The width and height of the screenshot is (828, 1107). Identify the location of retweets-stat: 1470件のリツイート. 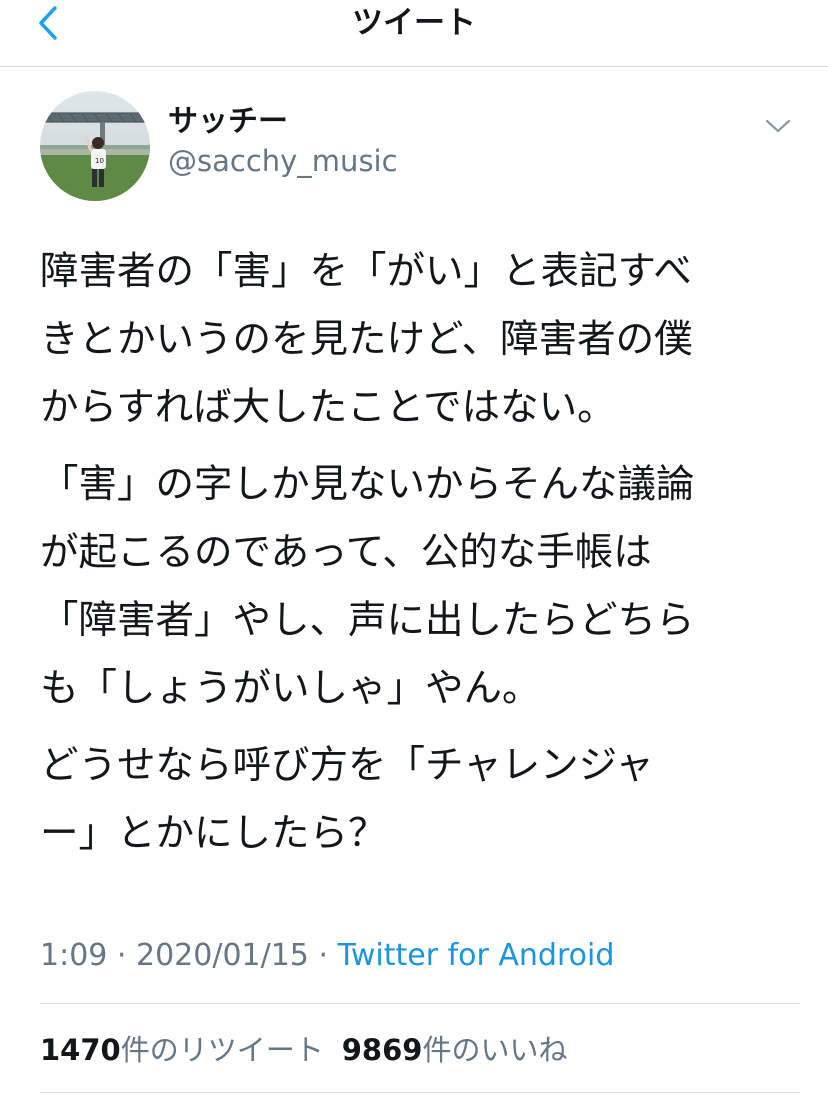
(182, 1050).